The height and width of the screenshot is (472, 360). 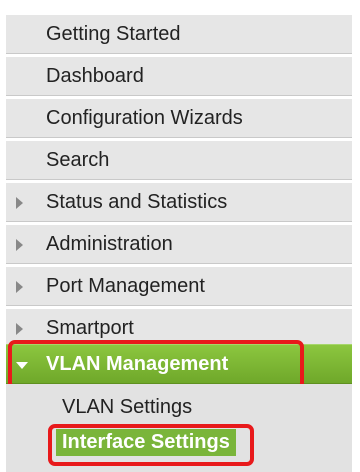 What do you see at coordinates (144, 118) in the screenshot?
I see `nav-item-label: Configuration Wizards` at bounding box center [144, 118].